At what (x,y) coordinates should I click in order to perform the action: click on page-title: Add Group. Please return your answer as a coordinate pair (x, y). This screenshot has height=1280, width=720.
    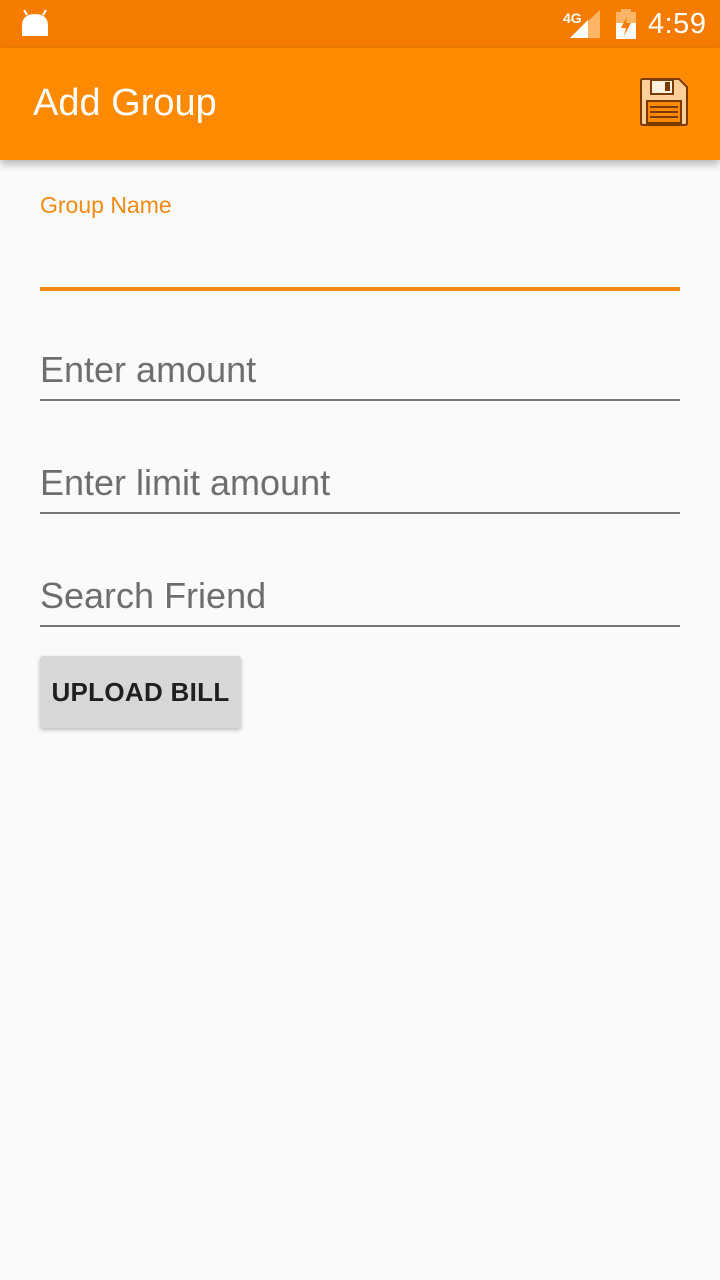
    Looking at the image, I should click on (125, 103).